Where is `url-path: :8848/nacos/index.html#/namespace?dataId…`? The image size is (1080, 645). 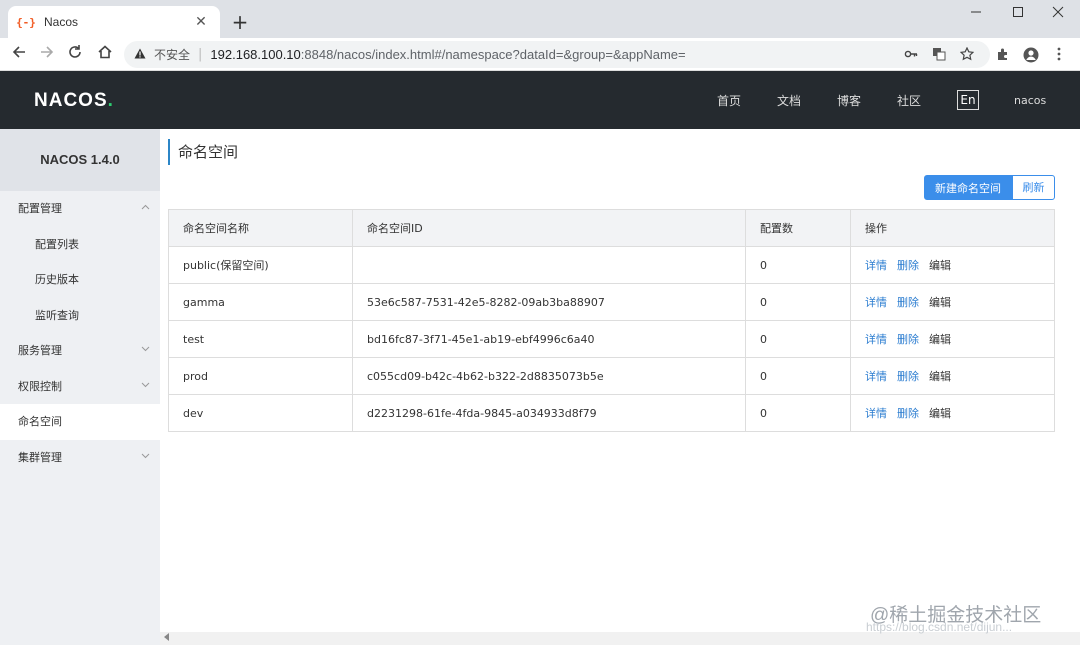
url-path: :8848/nacos/index.html#/namespace?dataId… is located at coordinates (493, 54).